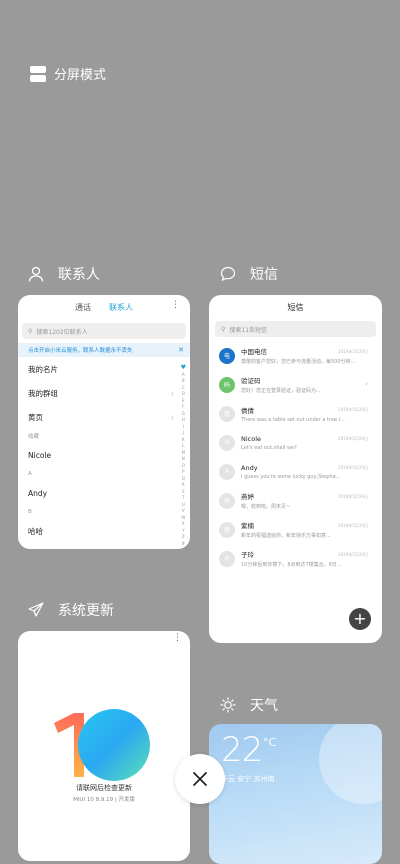  Describe the element at coordinates (295, 329) in the screenshot. I see `sms-search-input: ⚲ 搜索11条短信` at that location.